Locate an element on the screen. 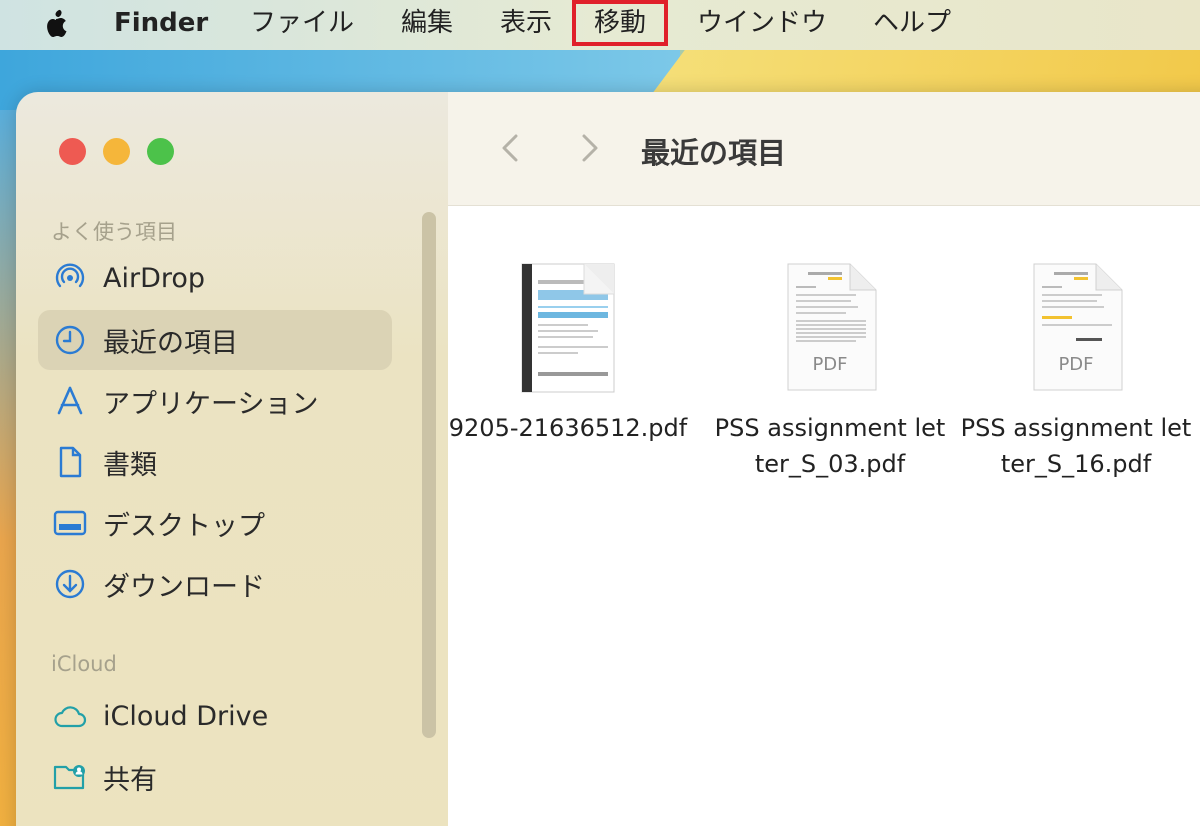  file-item: PDF PSS assignment letter_S_03.pdf is located at coordinates (830, 362).